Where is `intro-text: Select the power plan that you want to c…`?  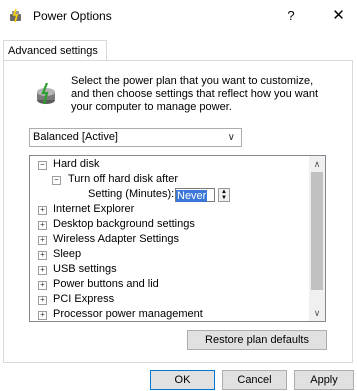 intro-text: Select the power plan that you want to c… is located at coordinates (195, 94).